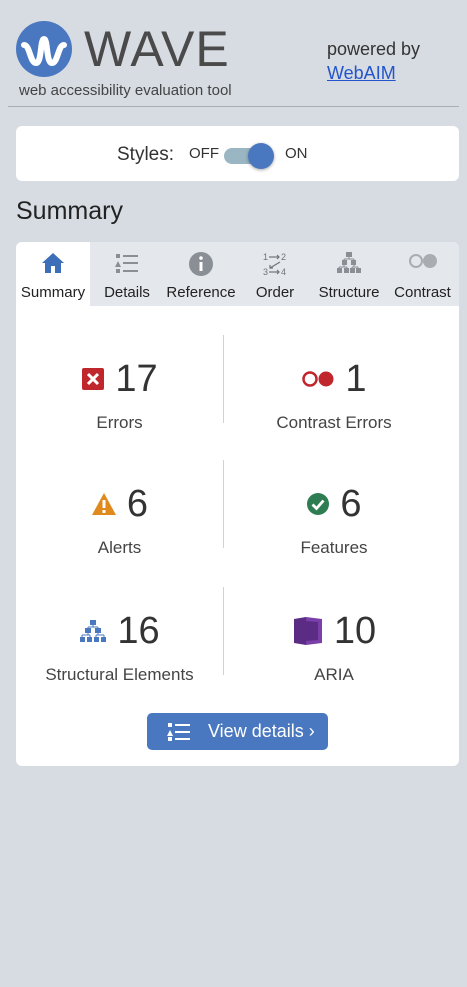 The height and width of the screenshot is (987, 467). What do you see at coordinates (69, 211) in the screenshot?
I see `section-title: Summary` at bounding box center [69, 211].